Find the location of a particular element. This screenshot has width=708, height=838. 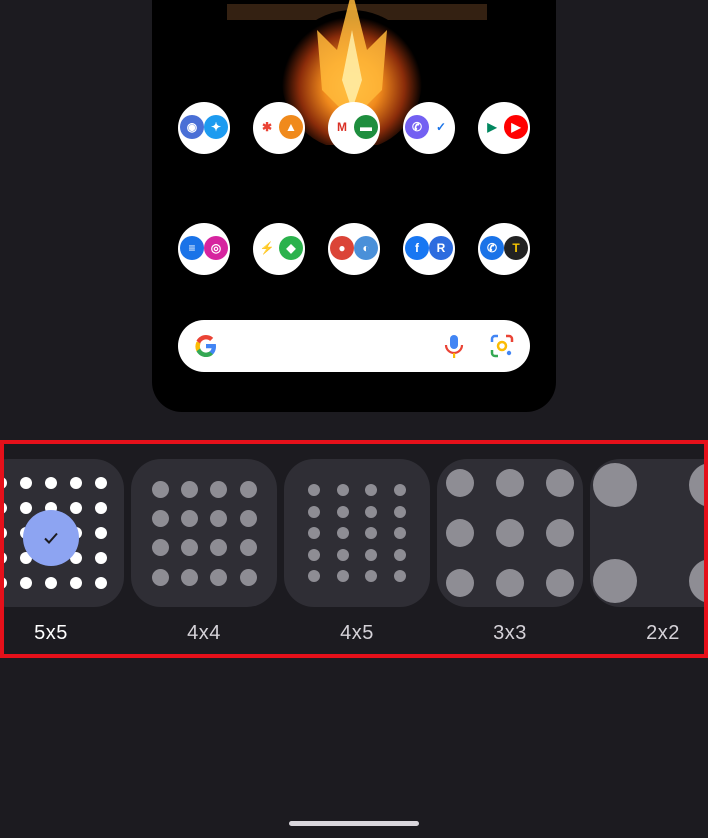

app-folder: ● ◐ is located at coordinates (354, 249).